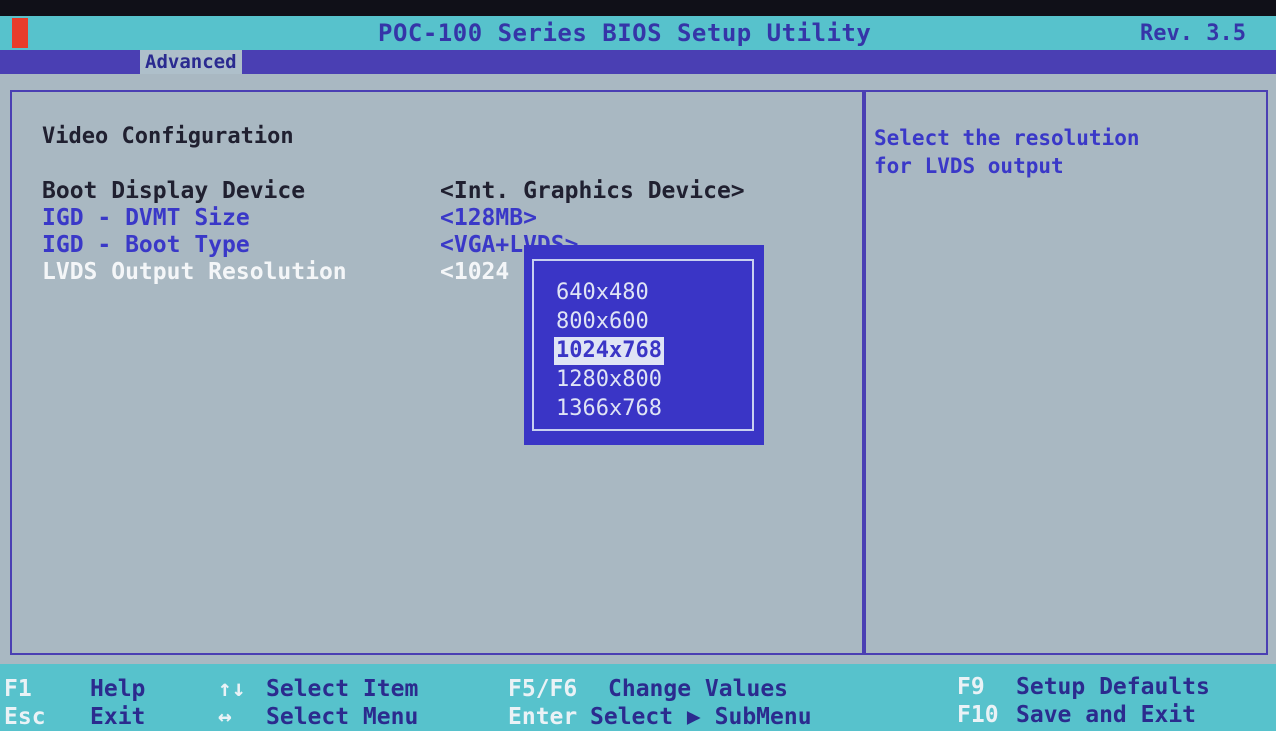 The height and width of the screenshot is (731, 1276). What do you see at coordinates (191, 62) in the screenshot?
I see `tab-advanced: Advanced` at bounding box center [191, 62].